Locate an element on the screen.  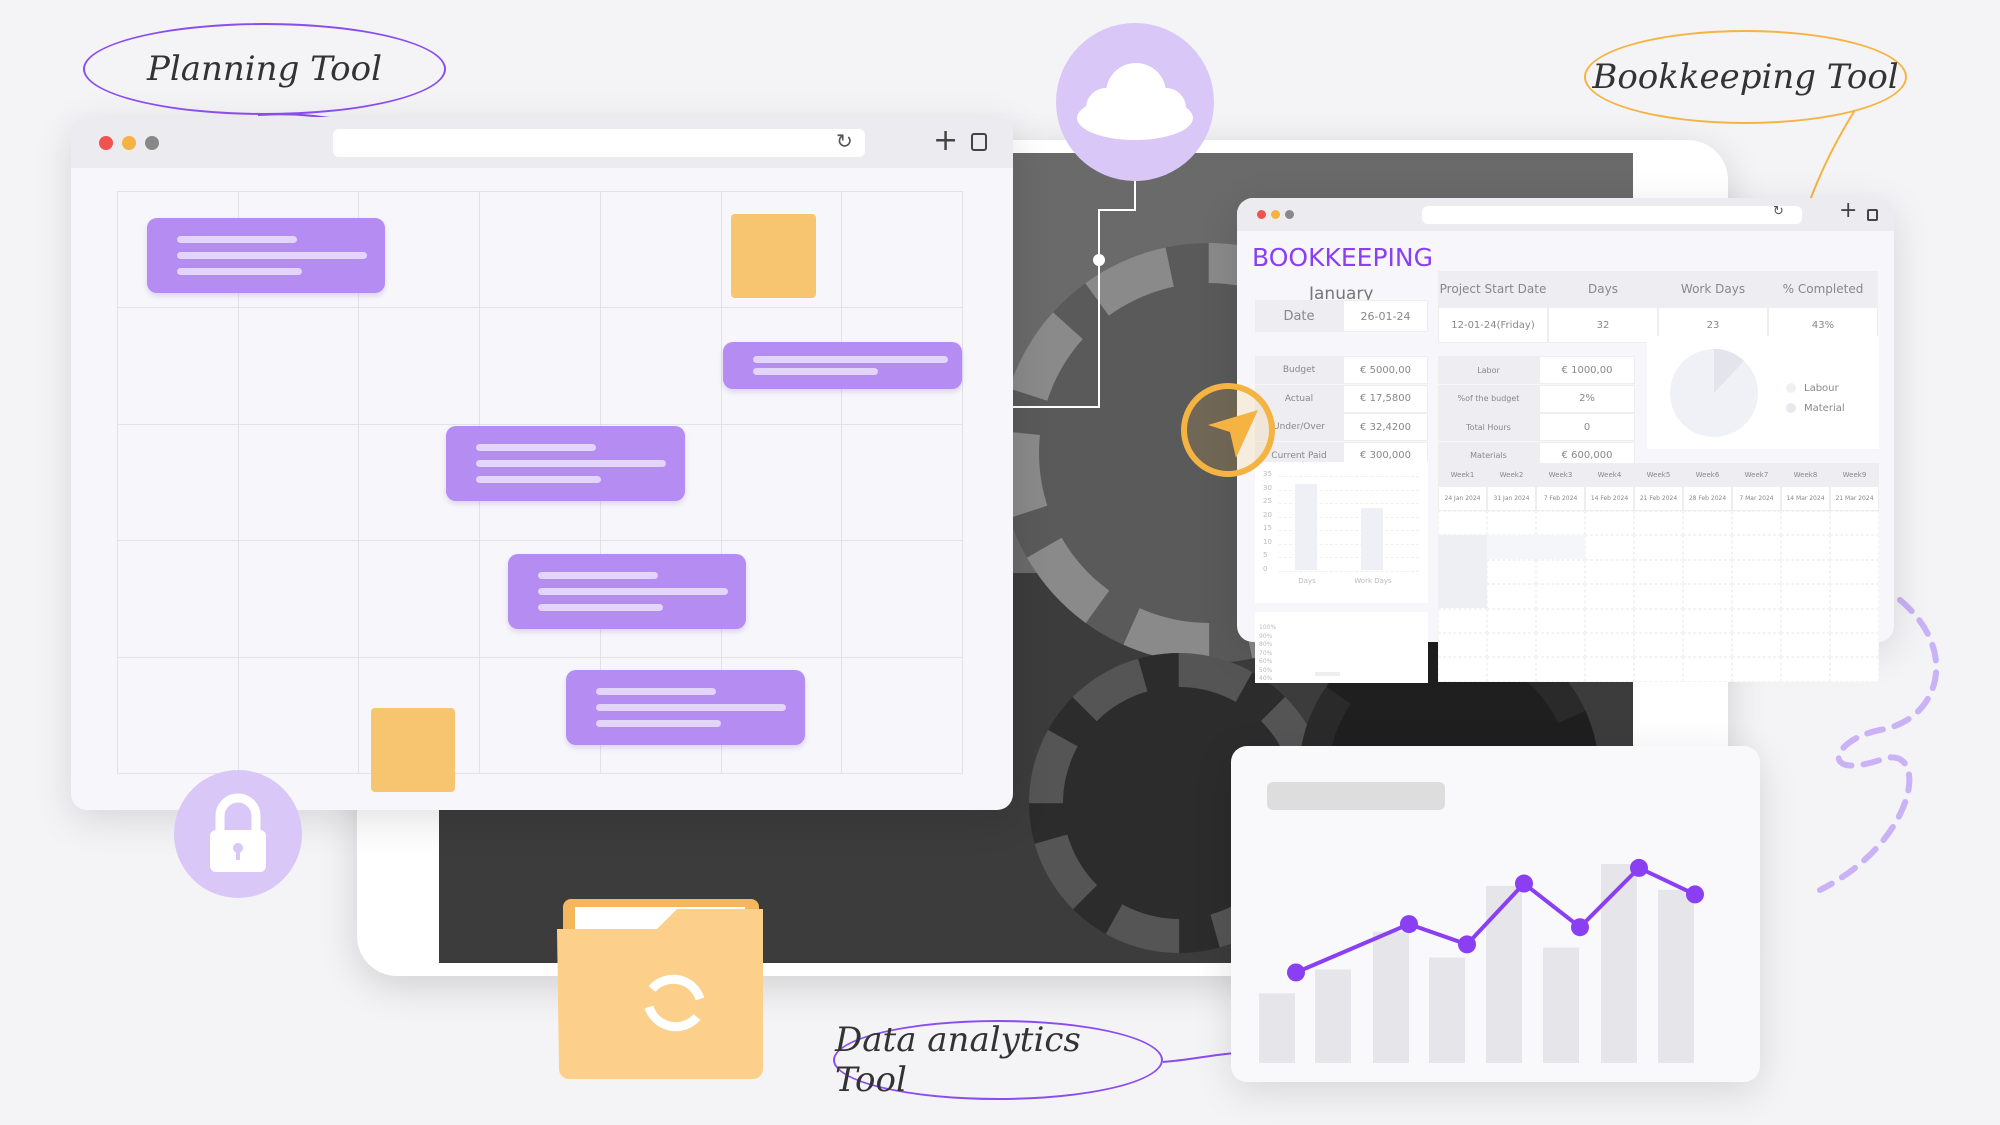
pie-chart is located at coordinates (1714, 393).